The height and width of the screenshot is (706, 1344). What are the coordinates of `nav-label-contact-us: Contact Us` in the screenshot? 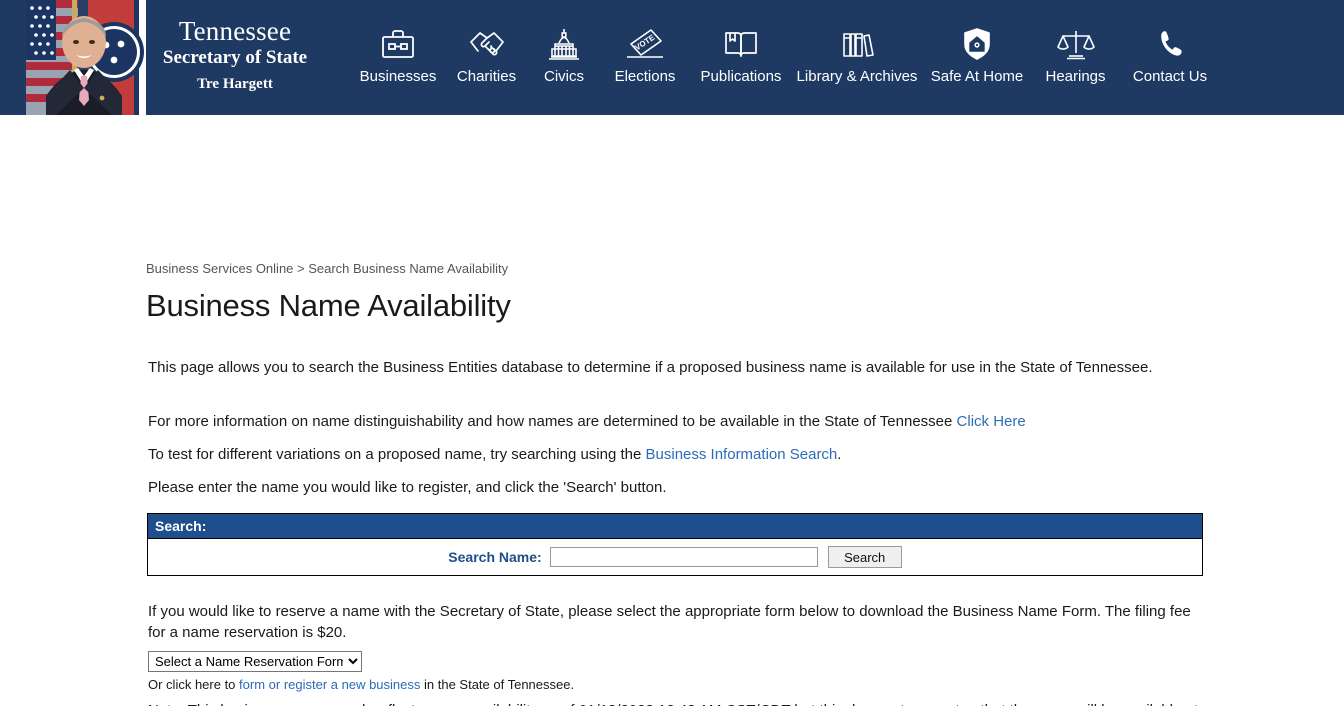 It's located at (1170, 76).